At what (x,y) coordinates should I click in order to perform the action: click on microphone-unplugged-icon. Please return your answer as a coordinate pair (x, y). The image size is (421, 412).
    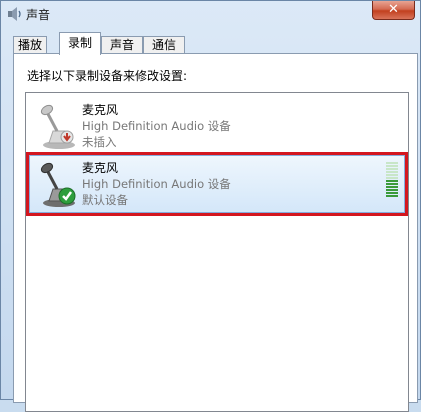
    Looking at the image, I should click on (57, 126).